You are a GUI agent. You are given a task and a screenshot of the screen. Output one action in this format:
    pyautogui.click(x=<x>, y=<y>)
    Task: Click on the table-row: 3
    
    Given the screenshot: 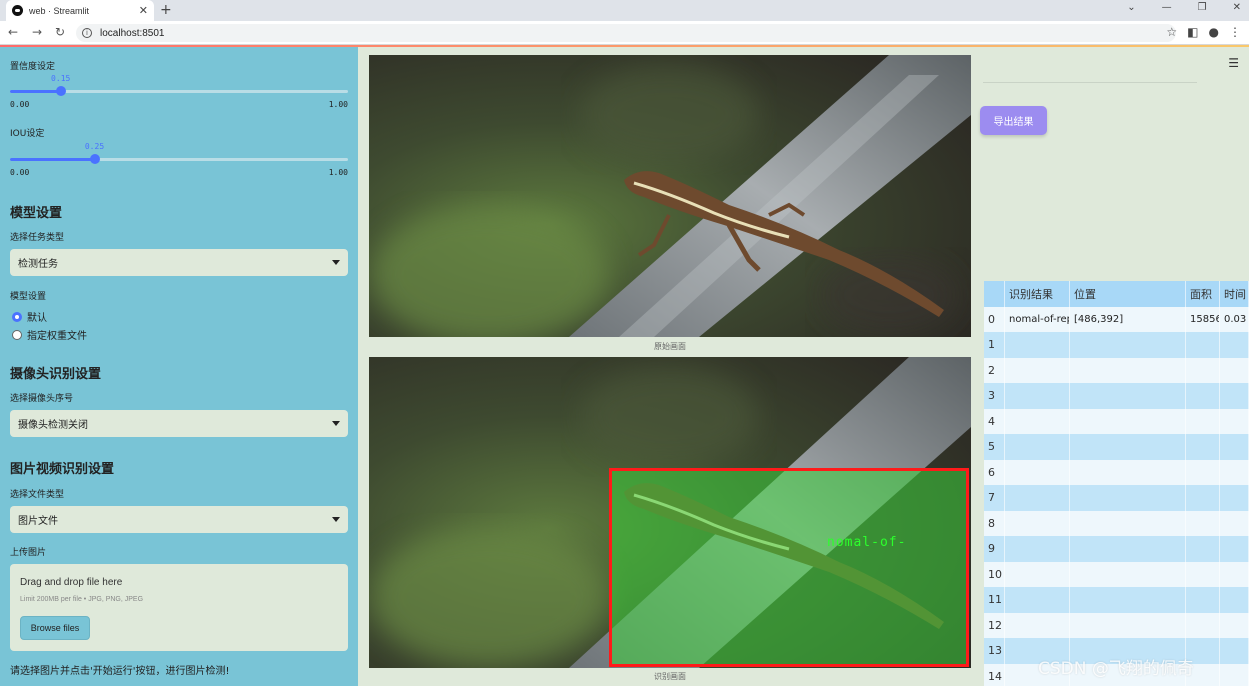 What is the action you would take?
    pyautogui.click(x=1116, y=396)
    